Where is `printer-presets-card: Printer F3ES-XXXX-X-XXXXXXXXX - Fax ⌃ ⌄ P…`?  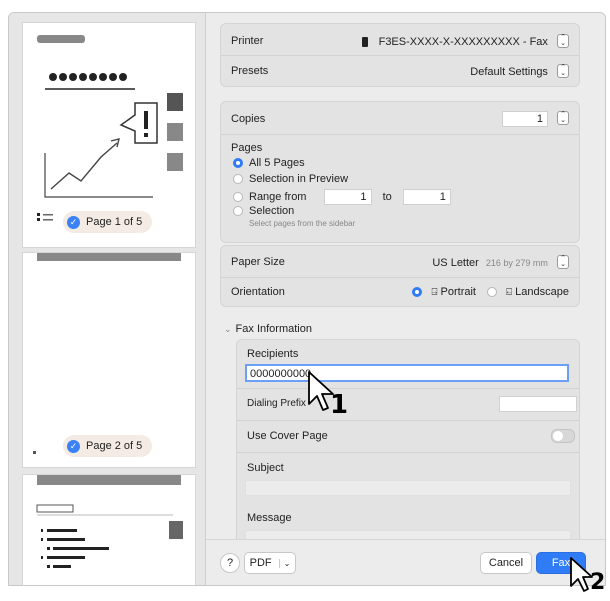
printer-presets-card: Printer F3ES-XXXX-X-XXXXXXXXX - Fax ⌃ ⌄ P… is located at coordinates (400, 55).